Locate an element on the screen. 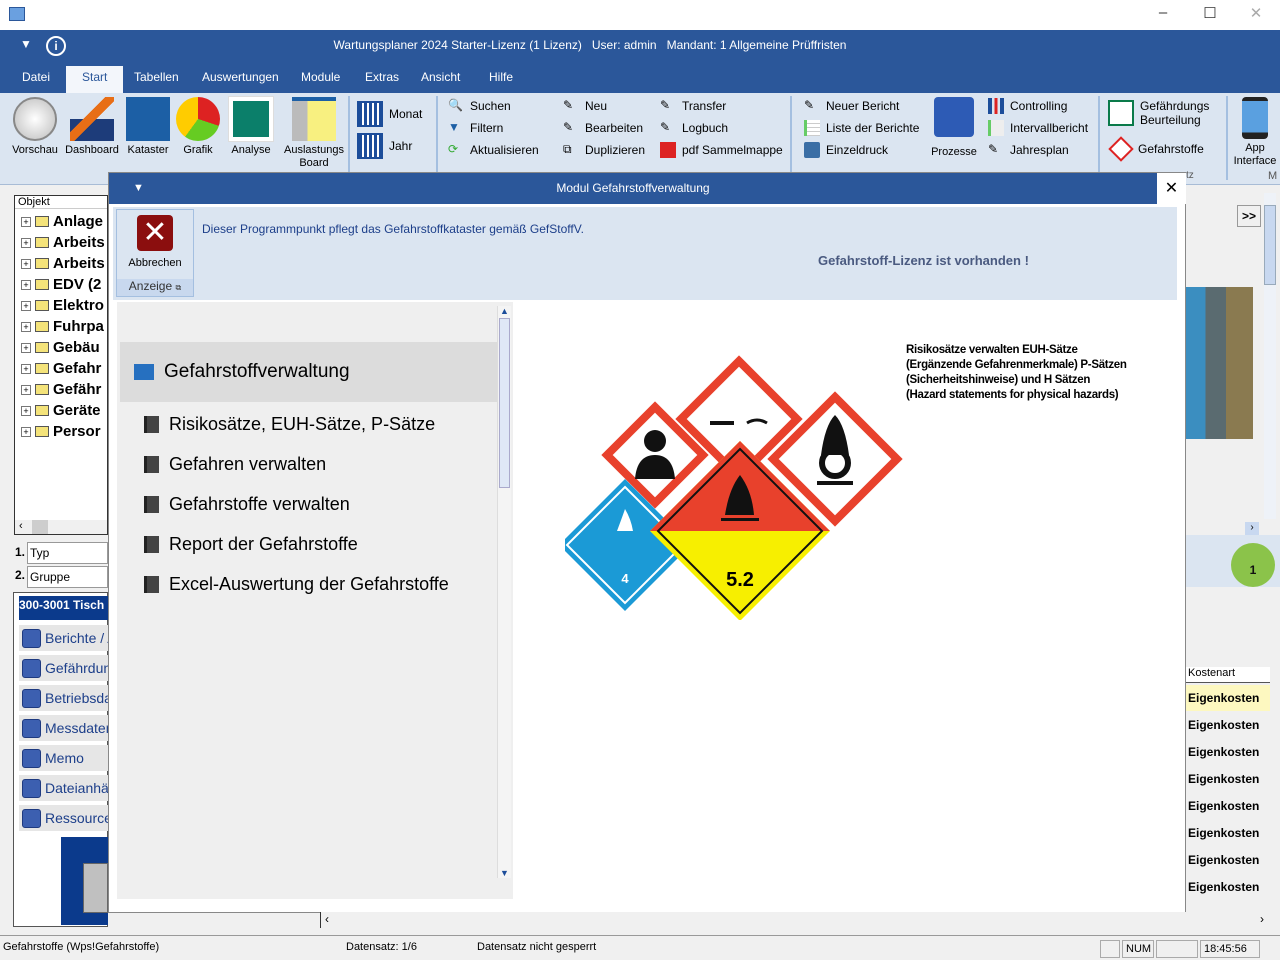  monat-button: Monat is located at coordinates (389, 114).